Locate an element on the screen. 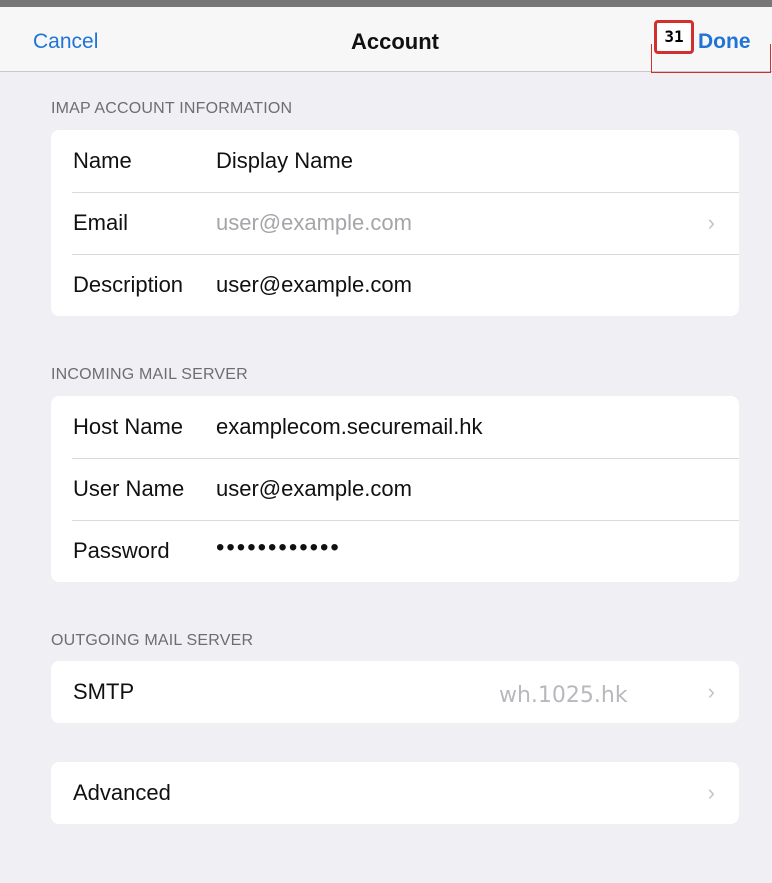  smtp-row: SMTP wh.1025.hk › is located at coordinates (395, 692).